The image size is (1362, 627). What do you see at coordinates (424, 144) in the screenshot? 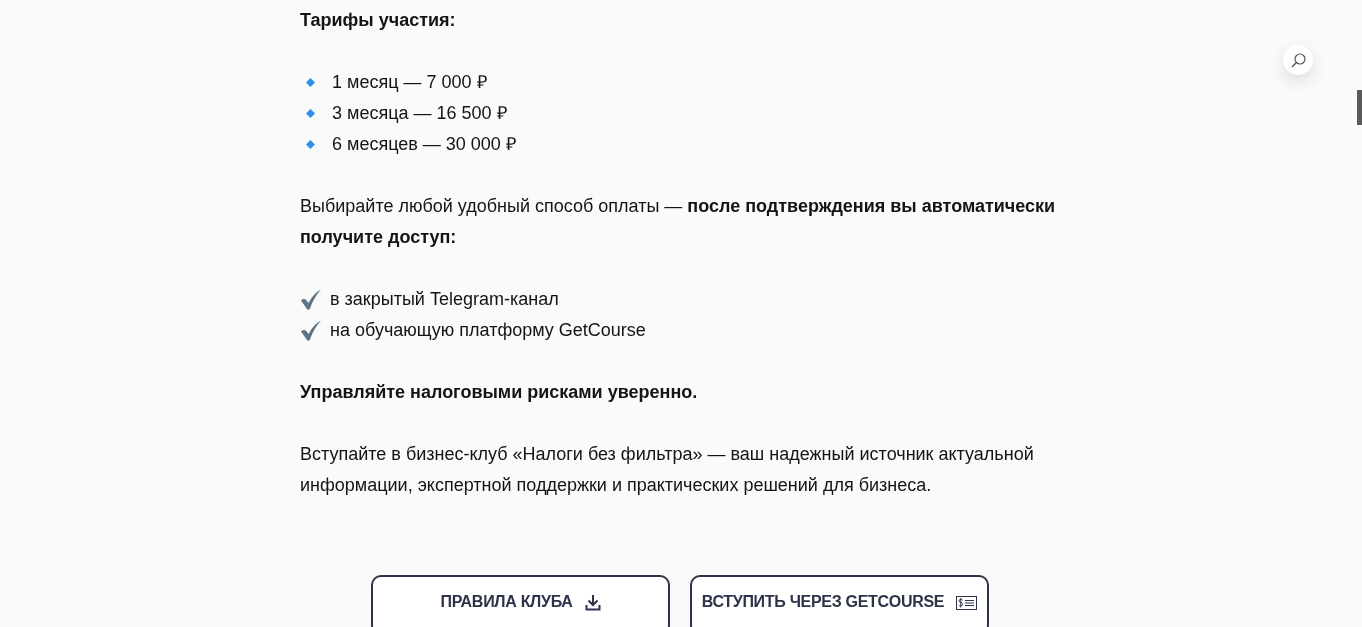
I see `tariff-item: 6 месяцев — 30 000 ₽` at bounding box center [424, 144].